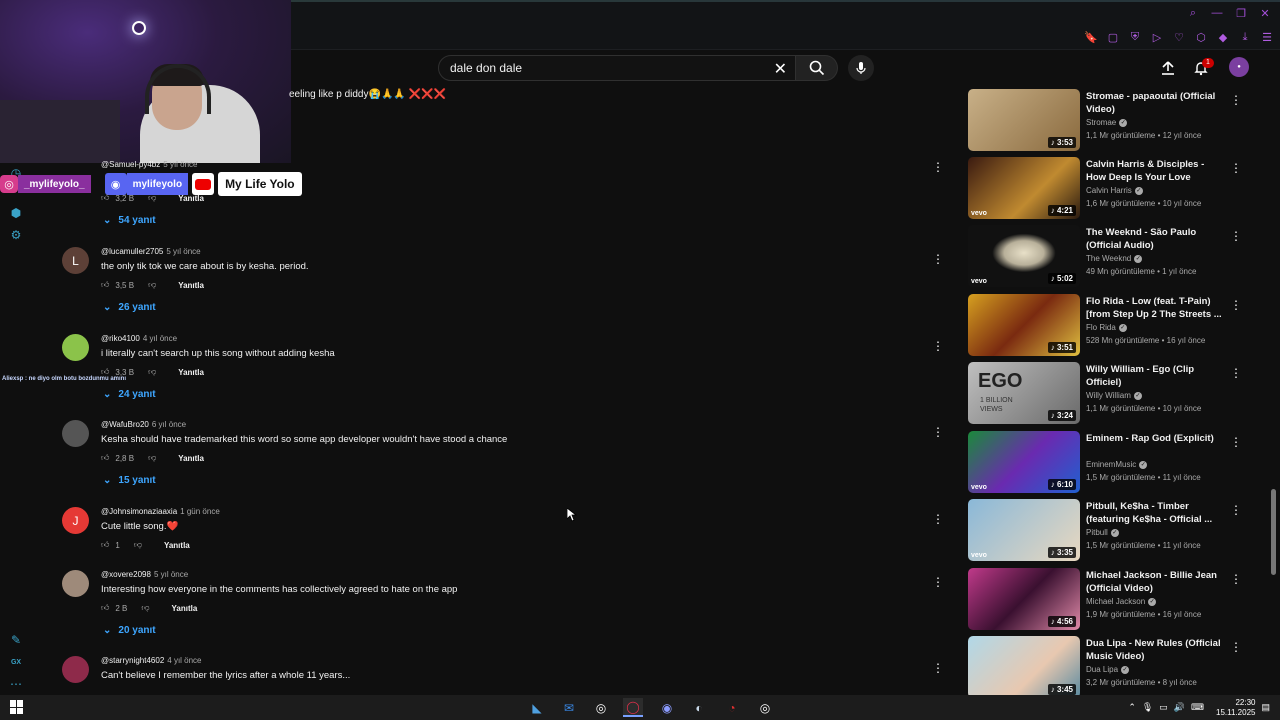 The width and height of the screenshot is (1280, 720). What do you see at coordinates (110, 545) in the screenshot?
I see `like-button: 👍︎ 1` at bounding box center [110, 545].